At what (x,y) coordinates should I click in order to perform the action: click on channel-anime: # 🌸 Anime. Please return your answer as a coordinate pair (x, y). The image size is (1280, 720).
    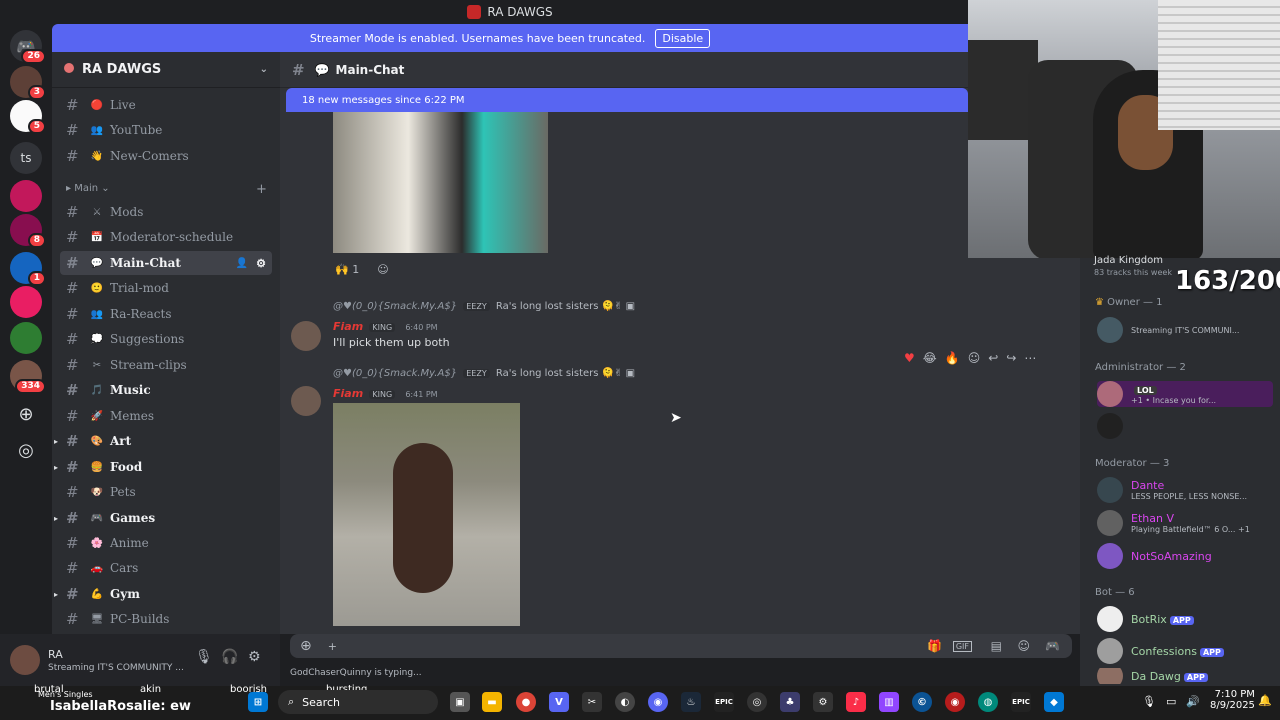
    Looking at the image, I should click on (166, 543).